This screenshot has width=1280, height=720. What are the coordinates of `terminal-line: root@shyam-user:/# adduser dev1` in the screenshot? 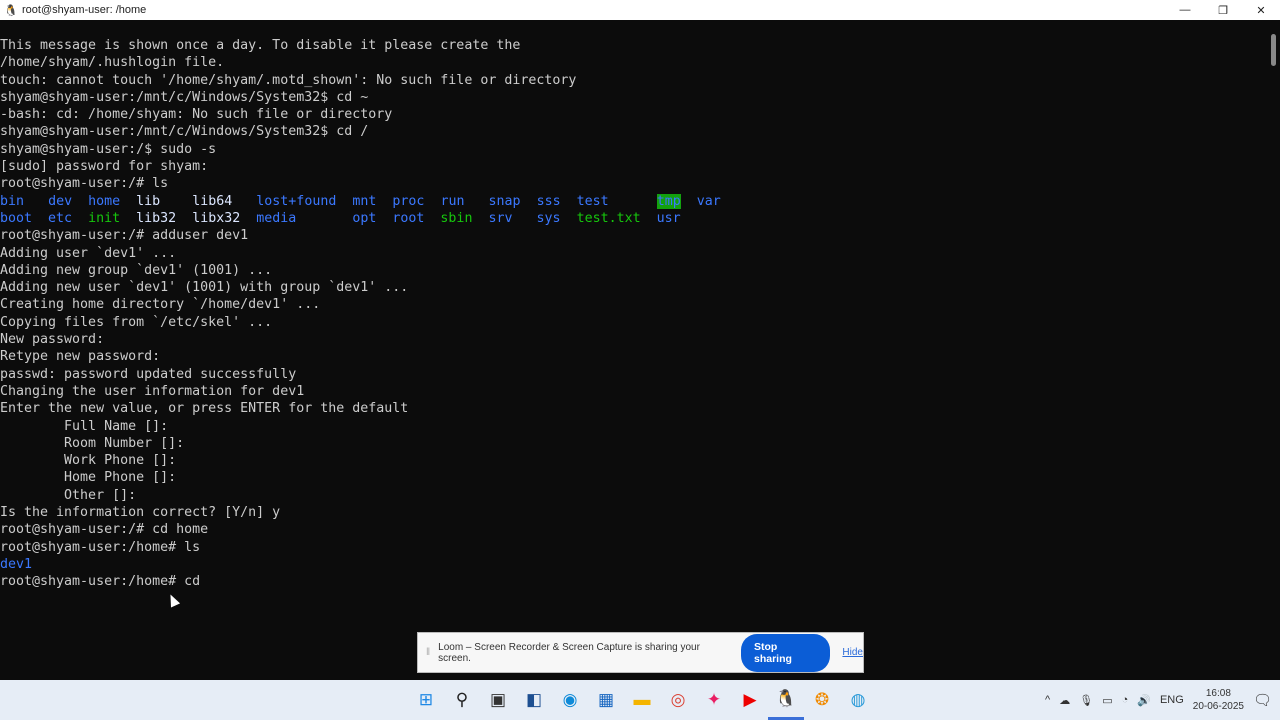 It's located at (633, 235).